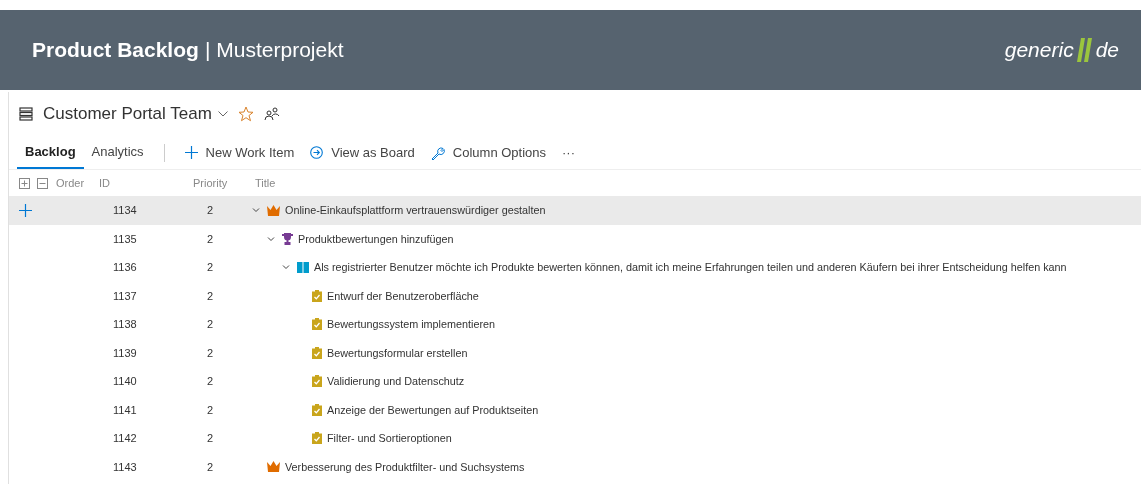  What do you see at coordinates (575, 238) in the screenshot?
I see `table-row: 1135 2 Produktbewertungen hinzufügen` at bounding box center [575, 238].